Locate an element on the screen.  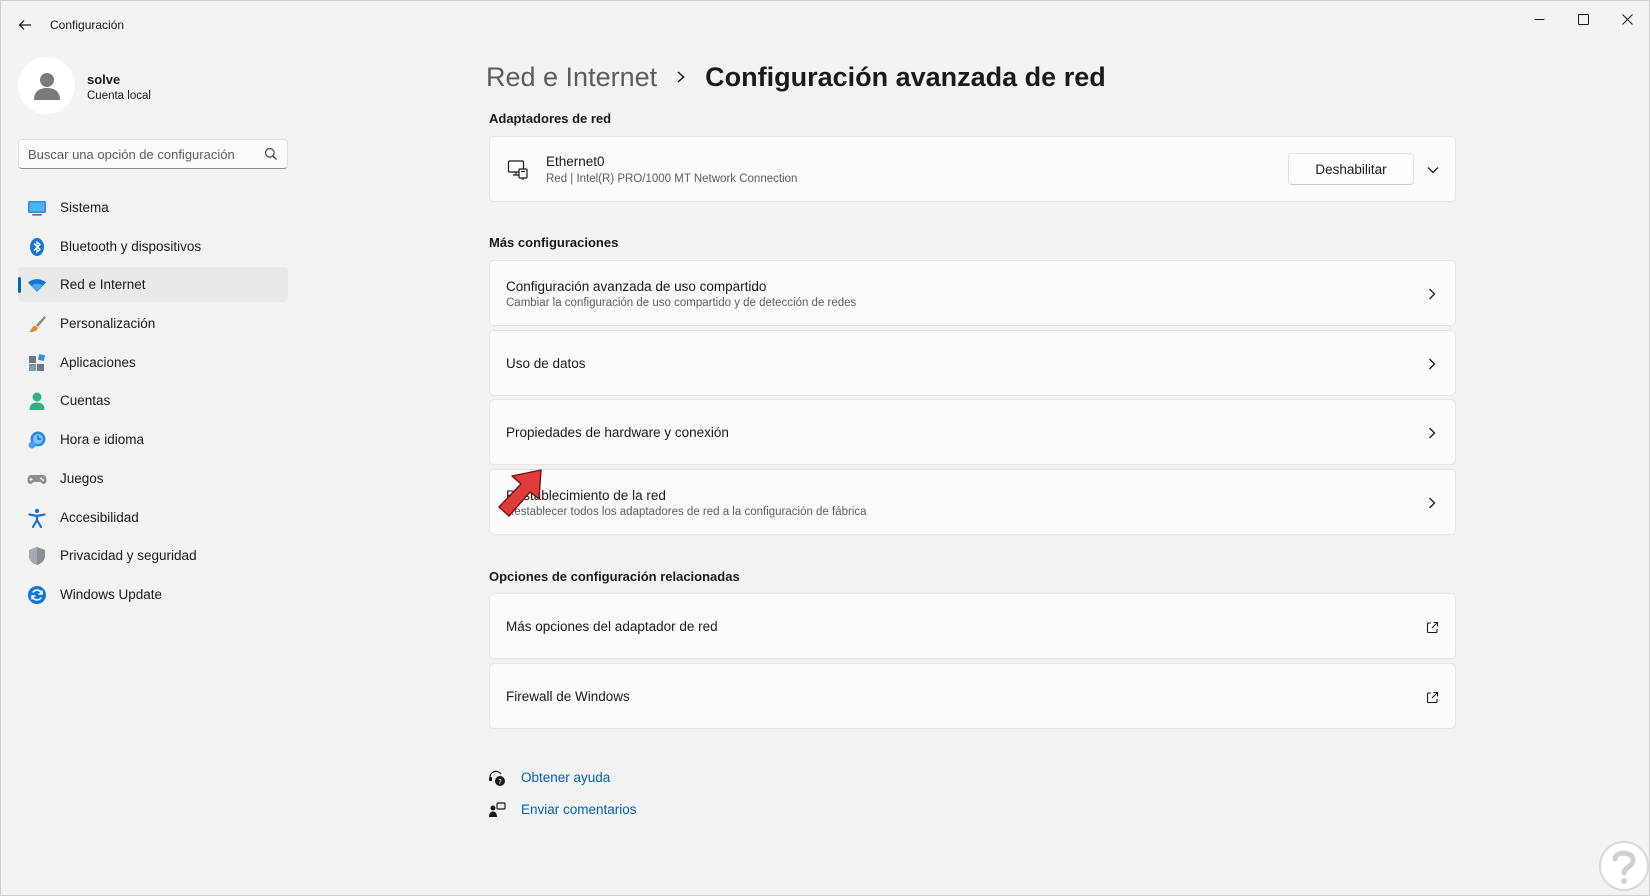
card-windows-firewall: Firewall de Windows is located at coordinates (972, 696).